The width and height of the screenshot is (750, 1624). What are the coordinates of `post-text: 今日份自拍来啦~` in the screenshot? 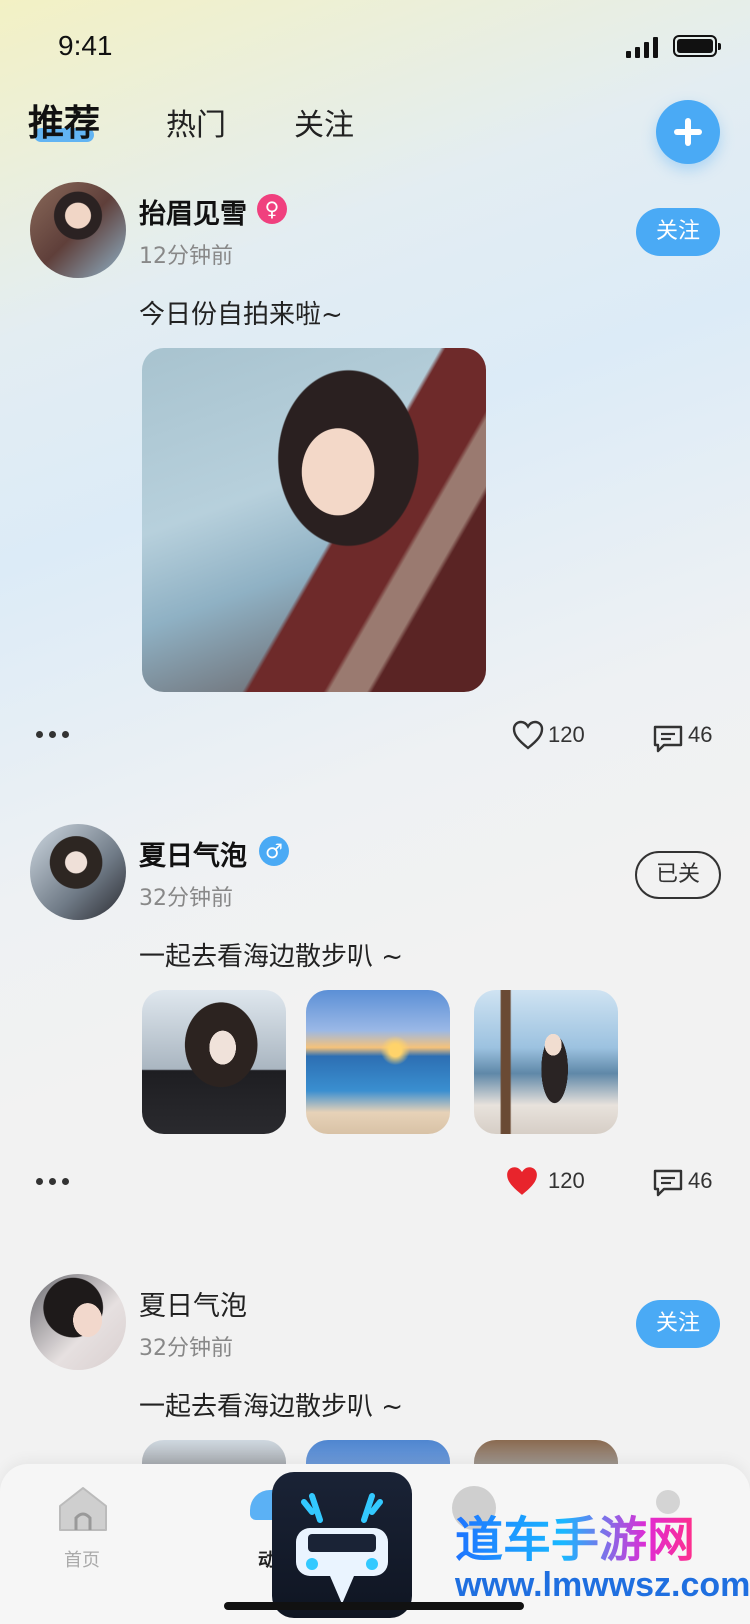 It's located at (241, 315).